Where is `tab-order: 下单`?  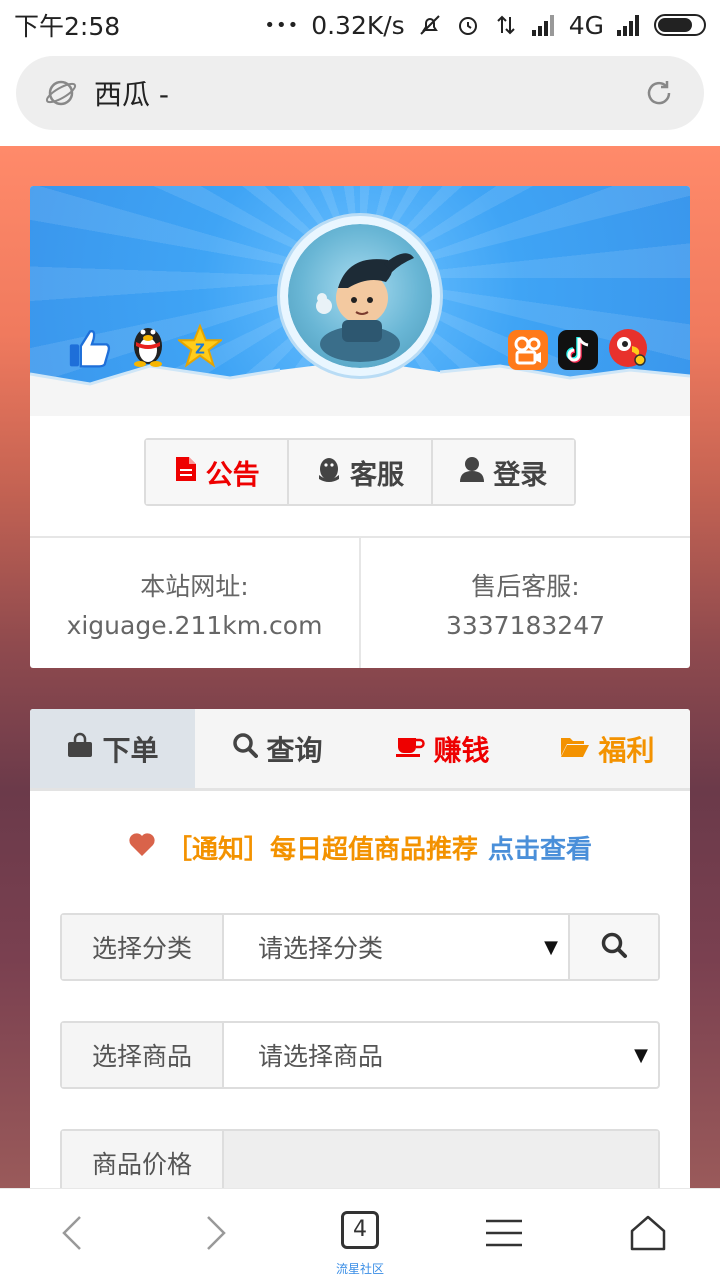 tab-order: 下单 is located at coordinates (112, 748).